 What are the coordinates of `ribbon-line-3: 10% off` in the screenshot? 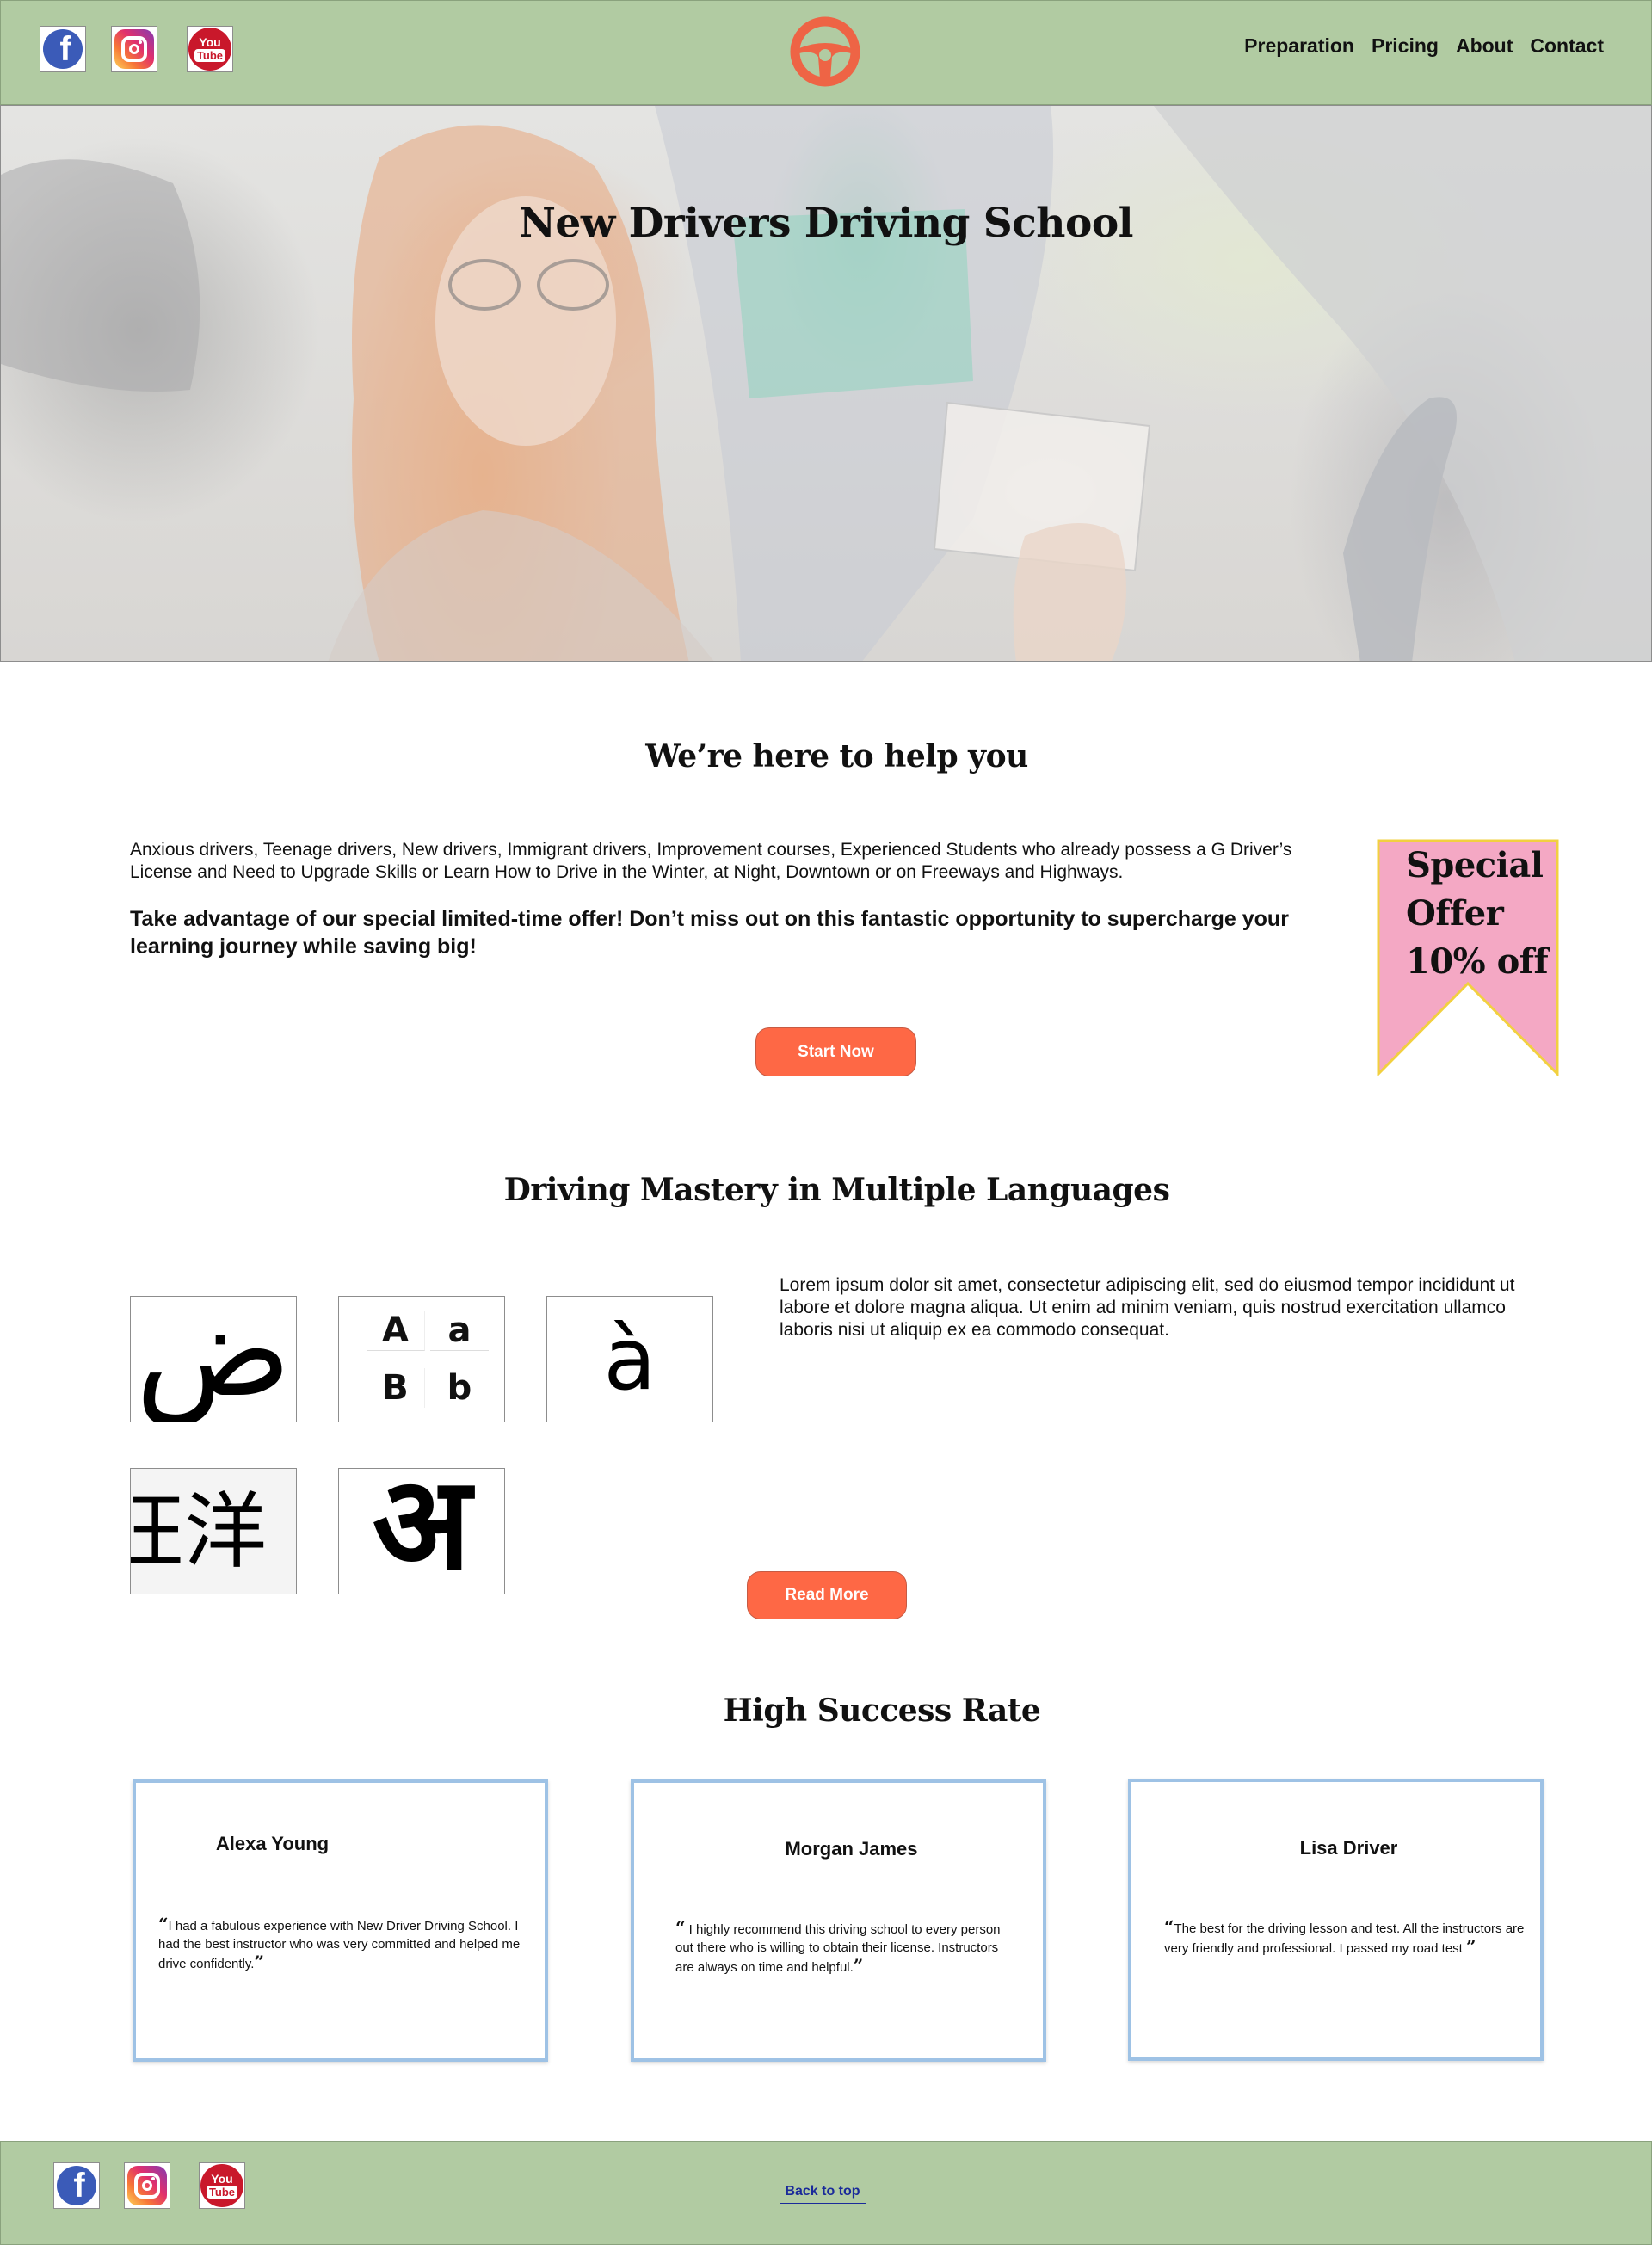 It's located at (1477, 961).